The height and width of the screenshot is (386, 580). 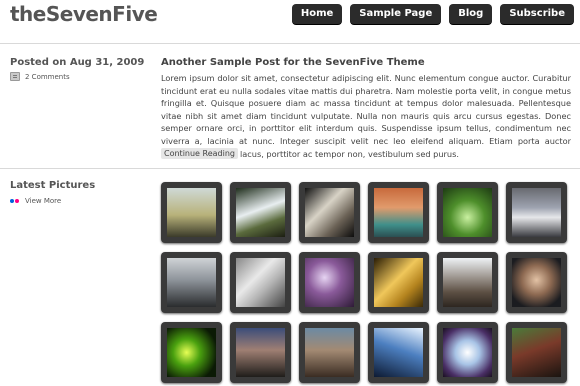 What do you see at coordinates (396, 14) in the screenshot?
I see `nav-sample-page-button: Sample Page` at bounding box center [396, 14].